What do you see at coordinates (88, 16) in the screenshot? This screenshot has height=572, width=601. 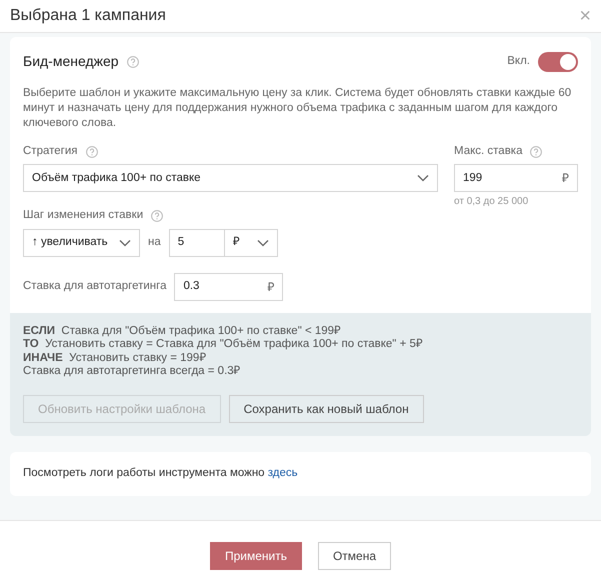 I see `dialog-title: Выбрана 1 кампания` at bounding box center [88, 16].